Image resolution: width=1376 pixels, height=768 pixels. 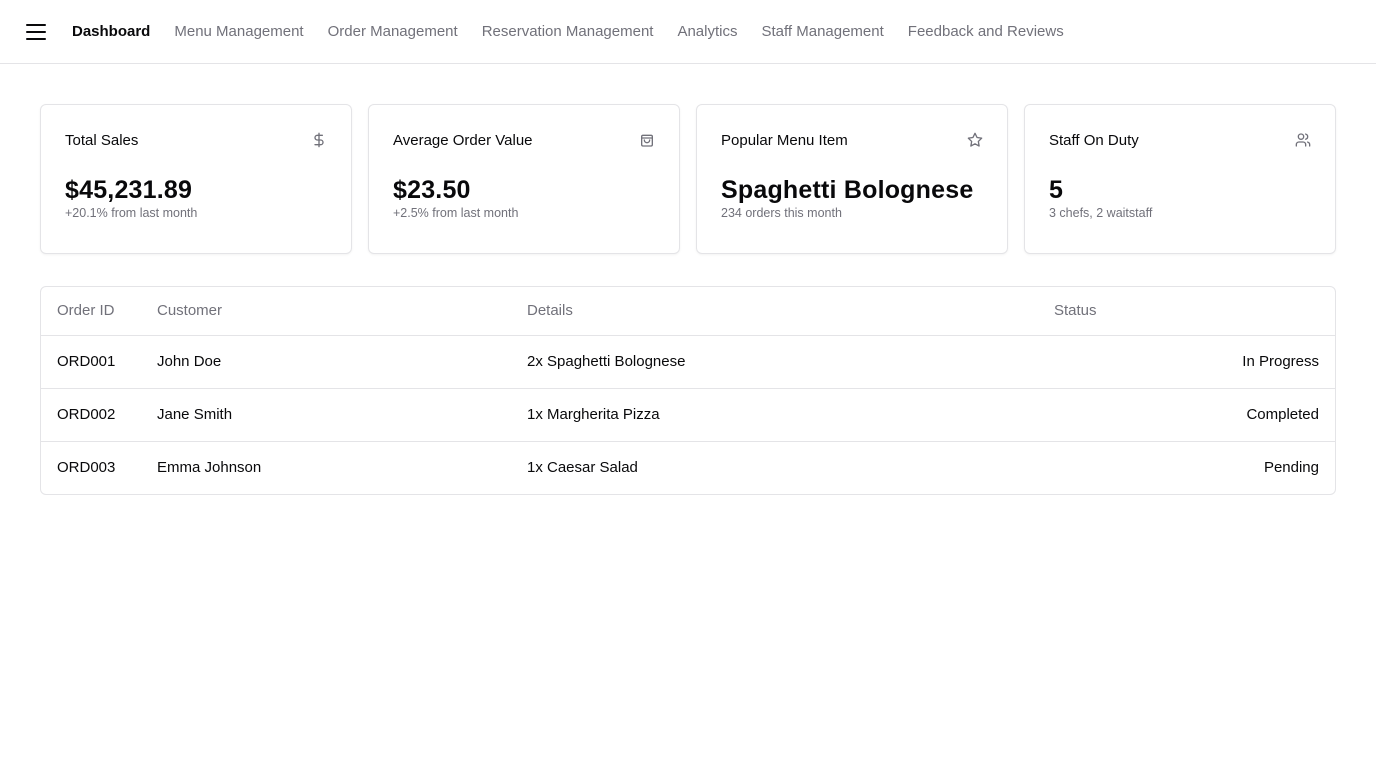 I want to click on star-icon, so click(x=975, y=140).